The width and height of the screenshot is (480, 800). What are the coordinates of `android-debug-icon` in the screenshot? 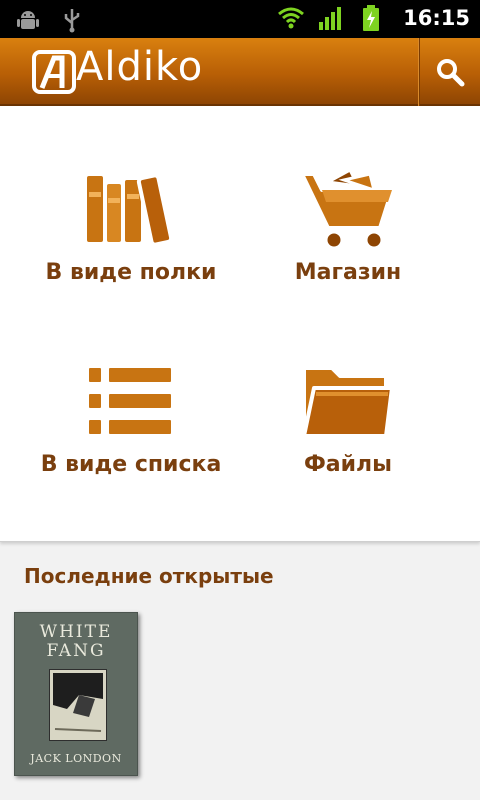 It's located at (28, 20).